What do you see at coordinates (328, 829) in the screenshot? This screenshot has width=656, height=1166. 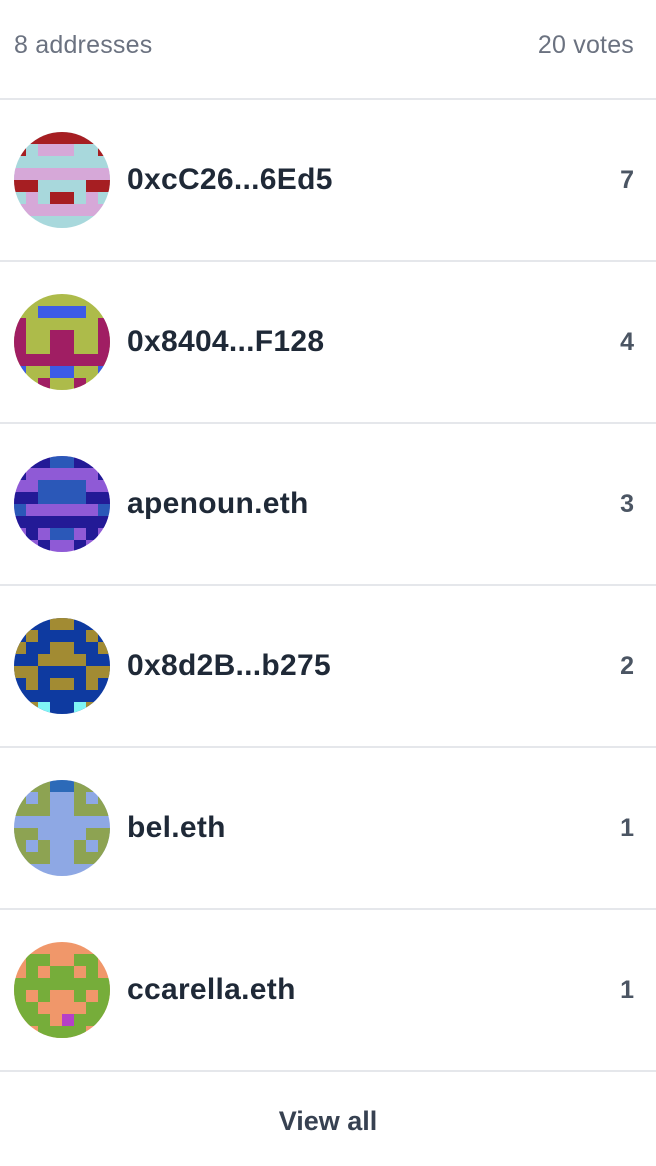 I see `voter-row: bel.eth 1` at bounding box center [328, 829].